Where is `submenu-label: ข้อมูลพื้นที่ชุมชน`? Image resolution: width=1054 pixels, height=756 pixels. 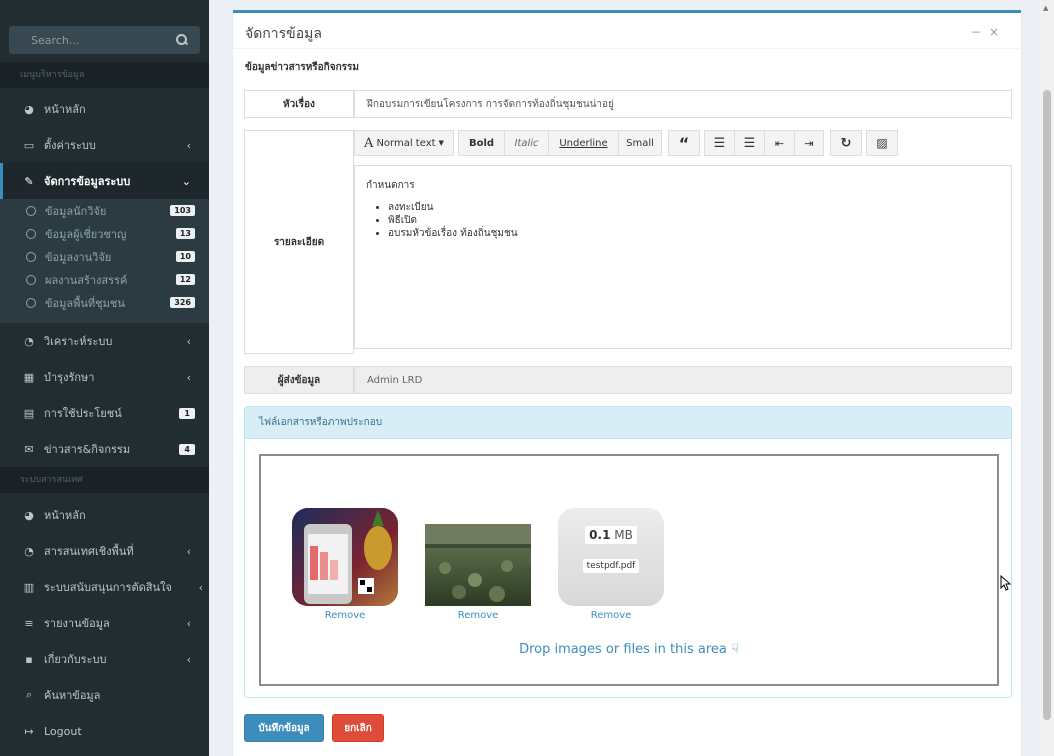
submenu-label: ข้อมูลพื้นที่ชุมชน is located at coordinates (85, 303).